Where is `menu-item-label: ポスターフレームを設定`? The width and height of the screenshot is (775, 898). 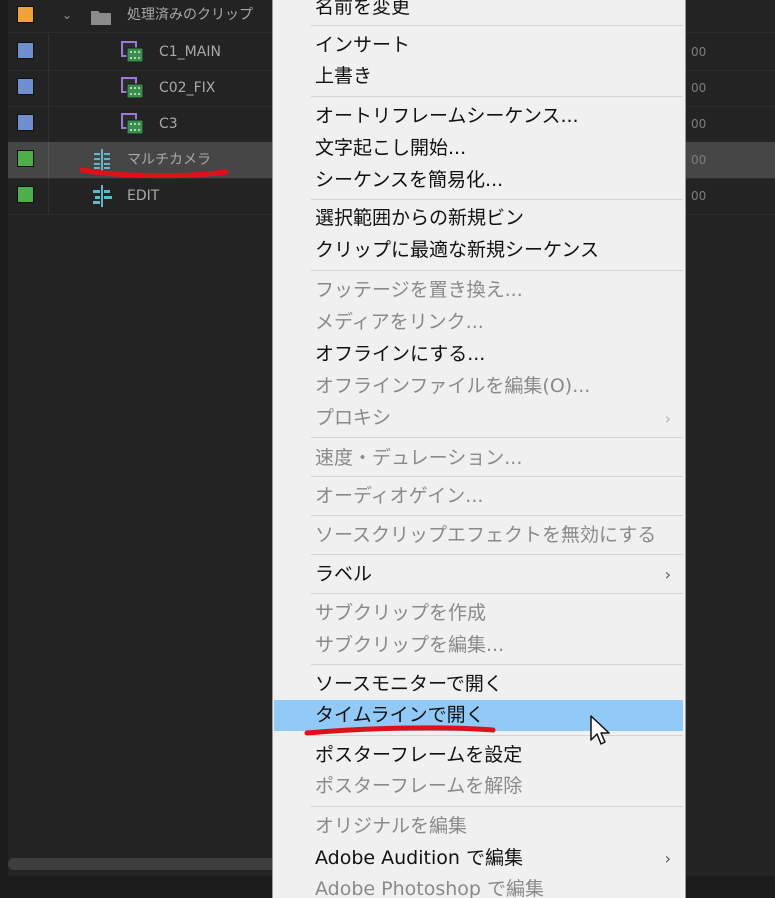 menu-item-label: ポスターフレームを設定 is located at coordinates (419, 755).